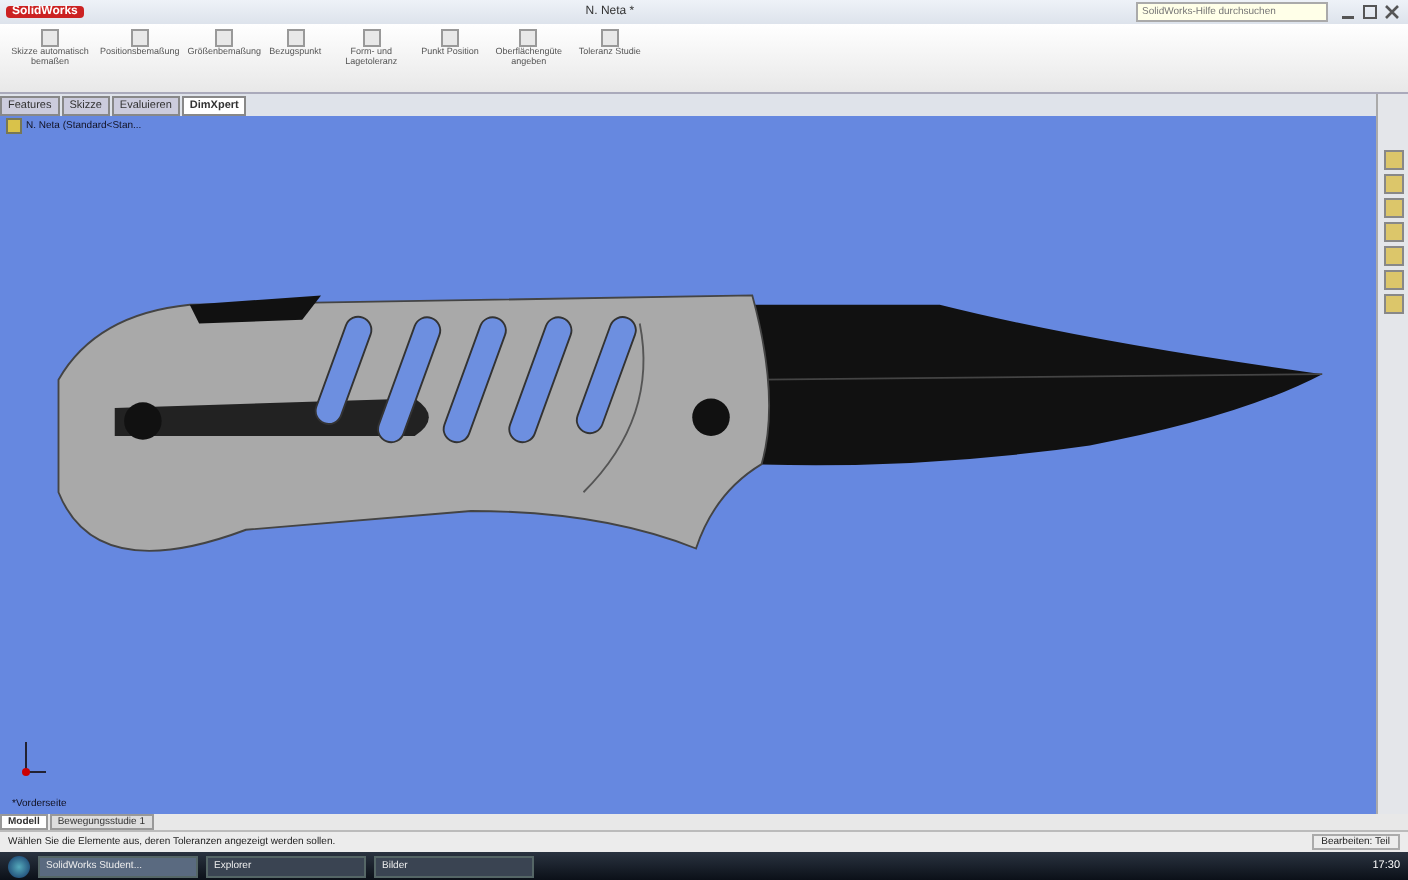  What do you see at coordinates (34, 758) in the screenshot?
I see `axis-triad-icon` at bounding box center [34, 758].